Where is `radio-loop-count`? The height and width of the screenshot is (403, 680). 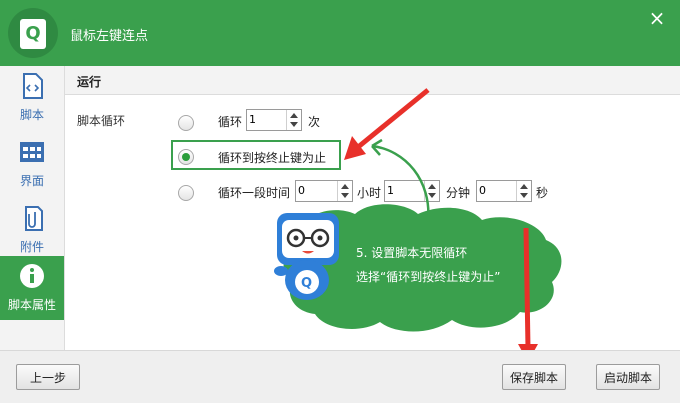
radio-loop-count is located at coordinates (186, 123).